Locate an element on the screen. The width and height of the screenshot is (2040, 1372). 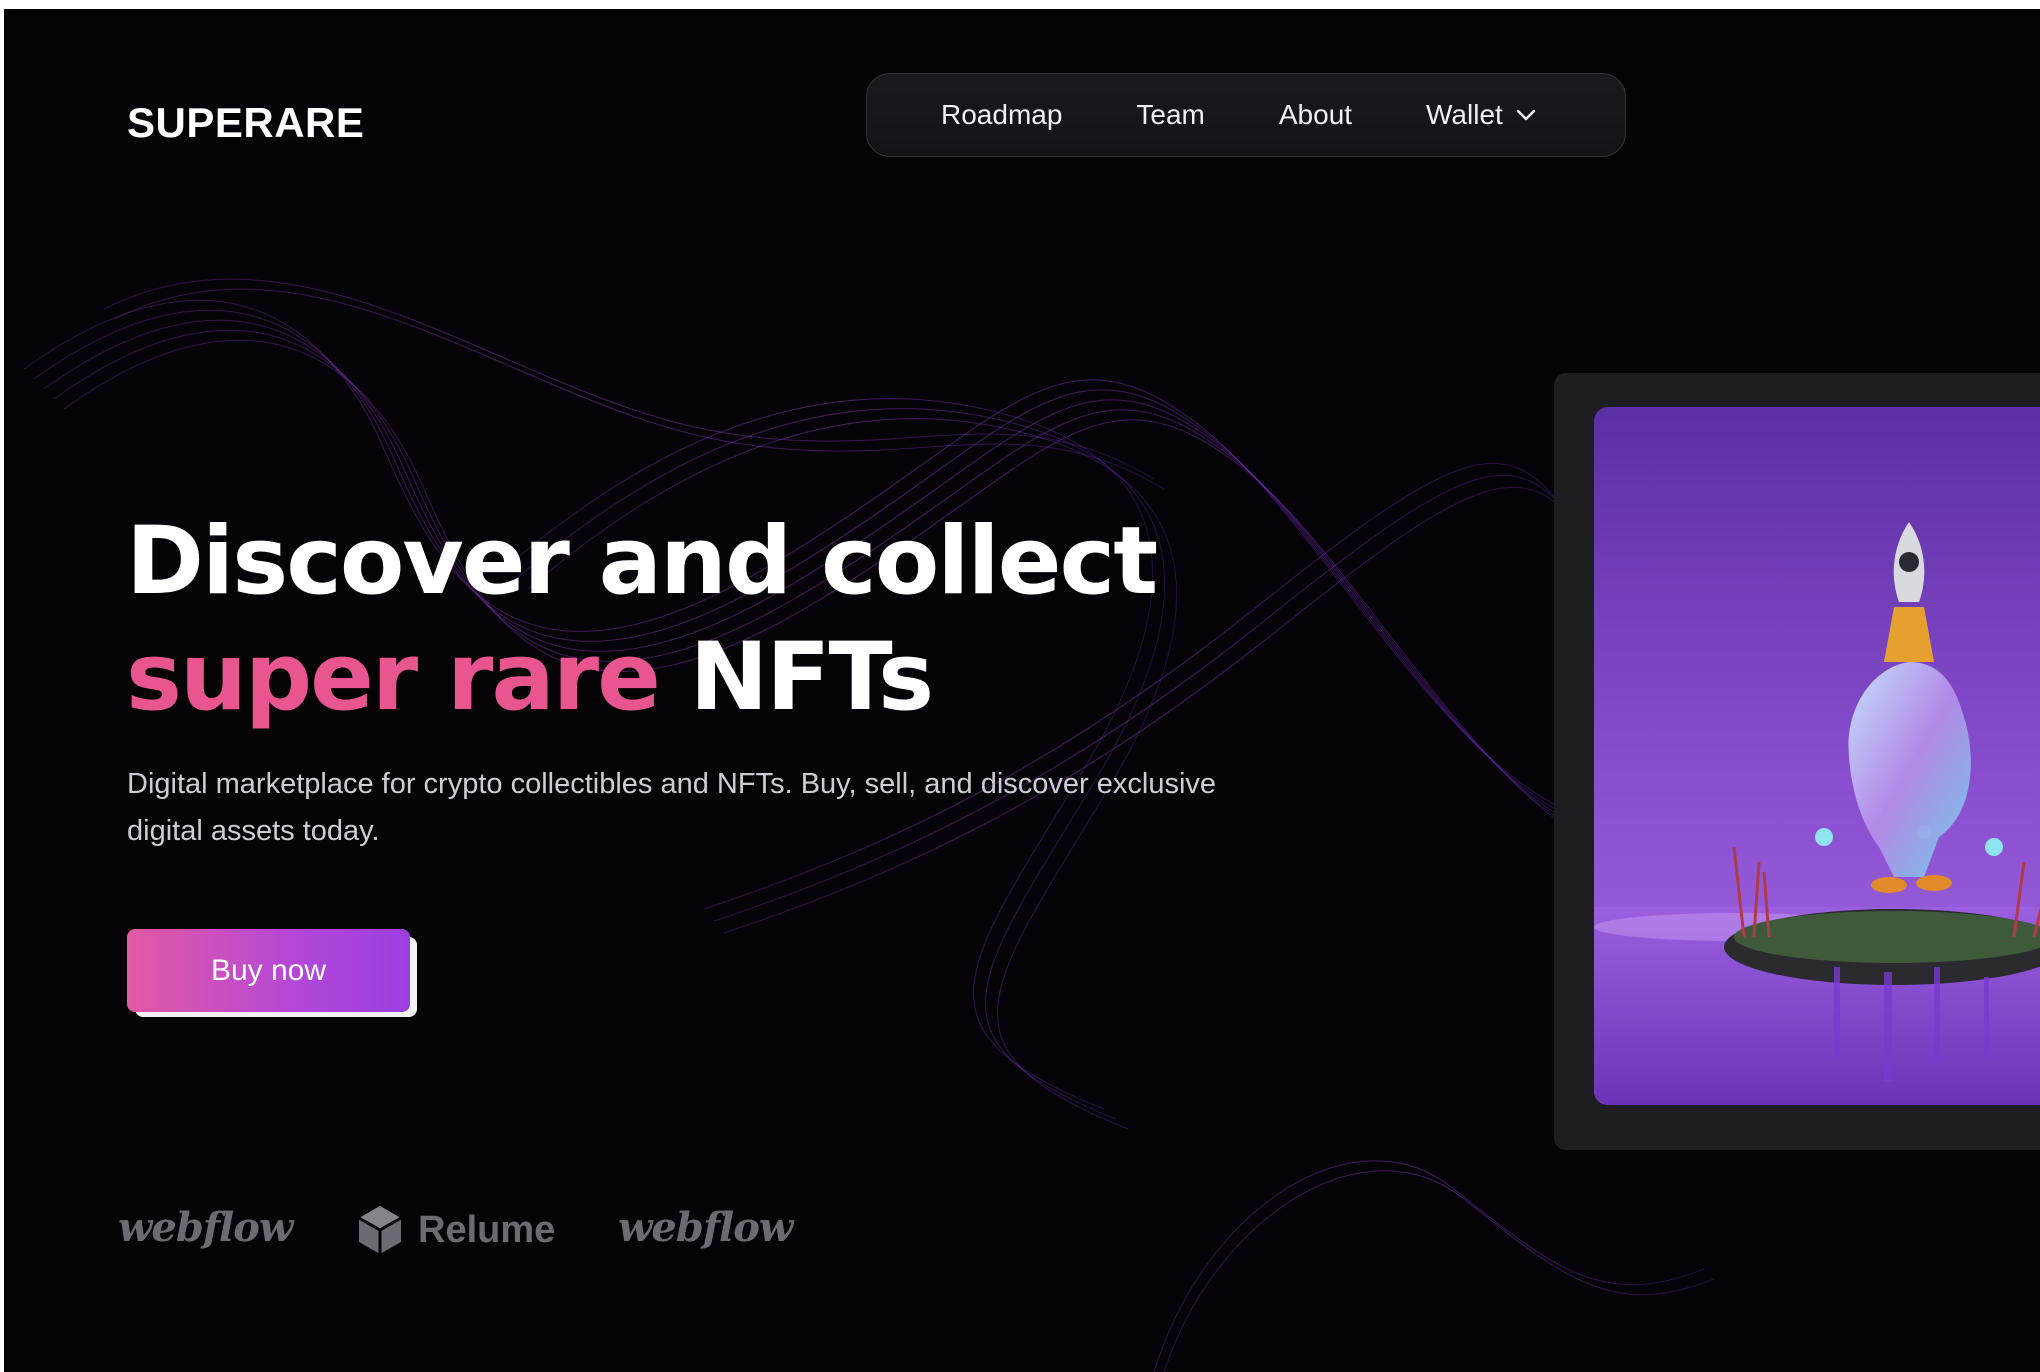
nav-item-wallet: Wallet is located at coordinates (1481, 115).